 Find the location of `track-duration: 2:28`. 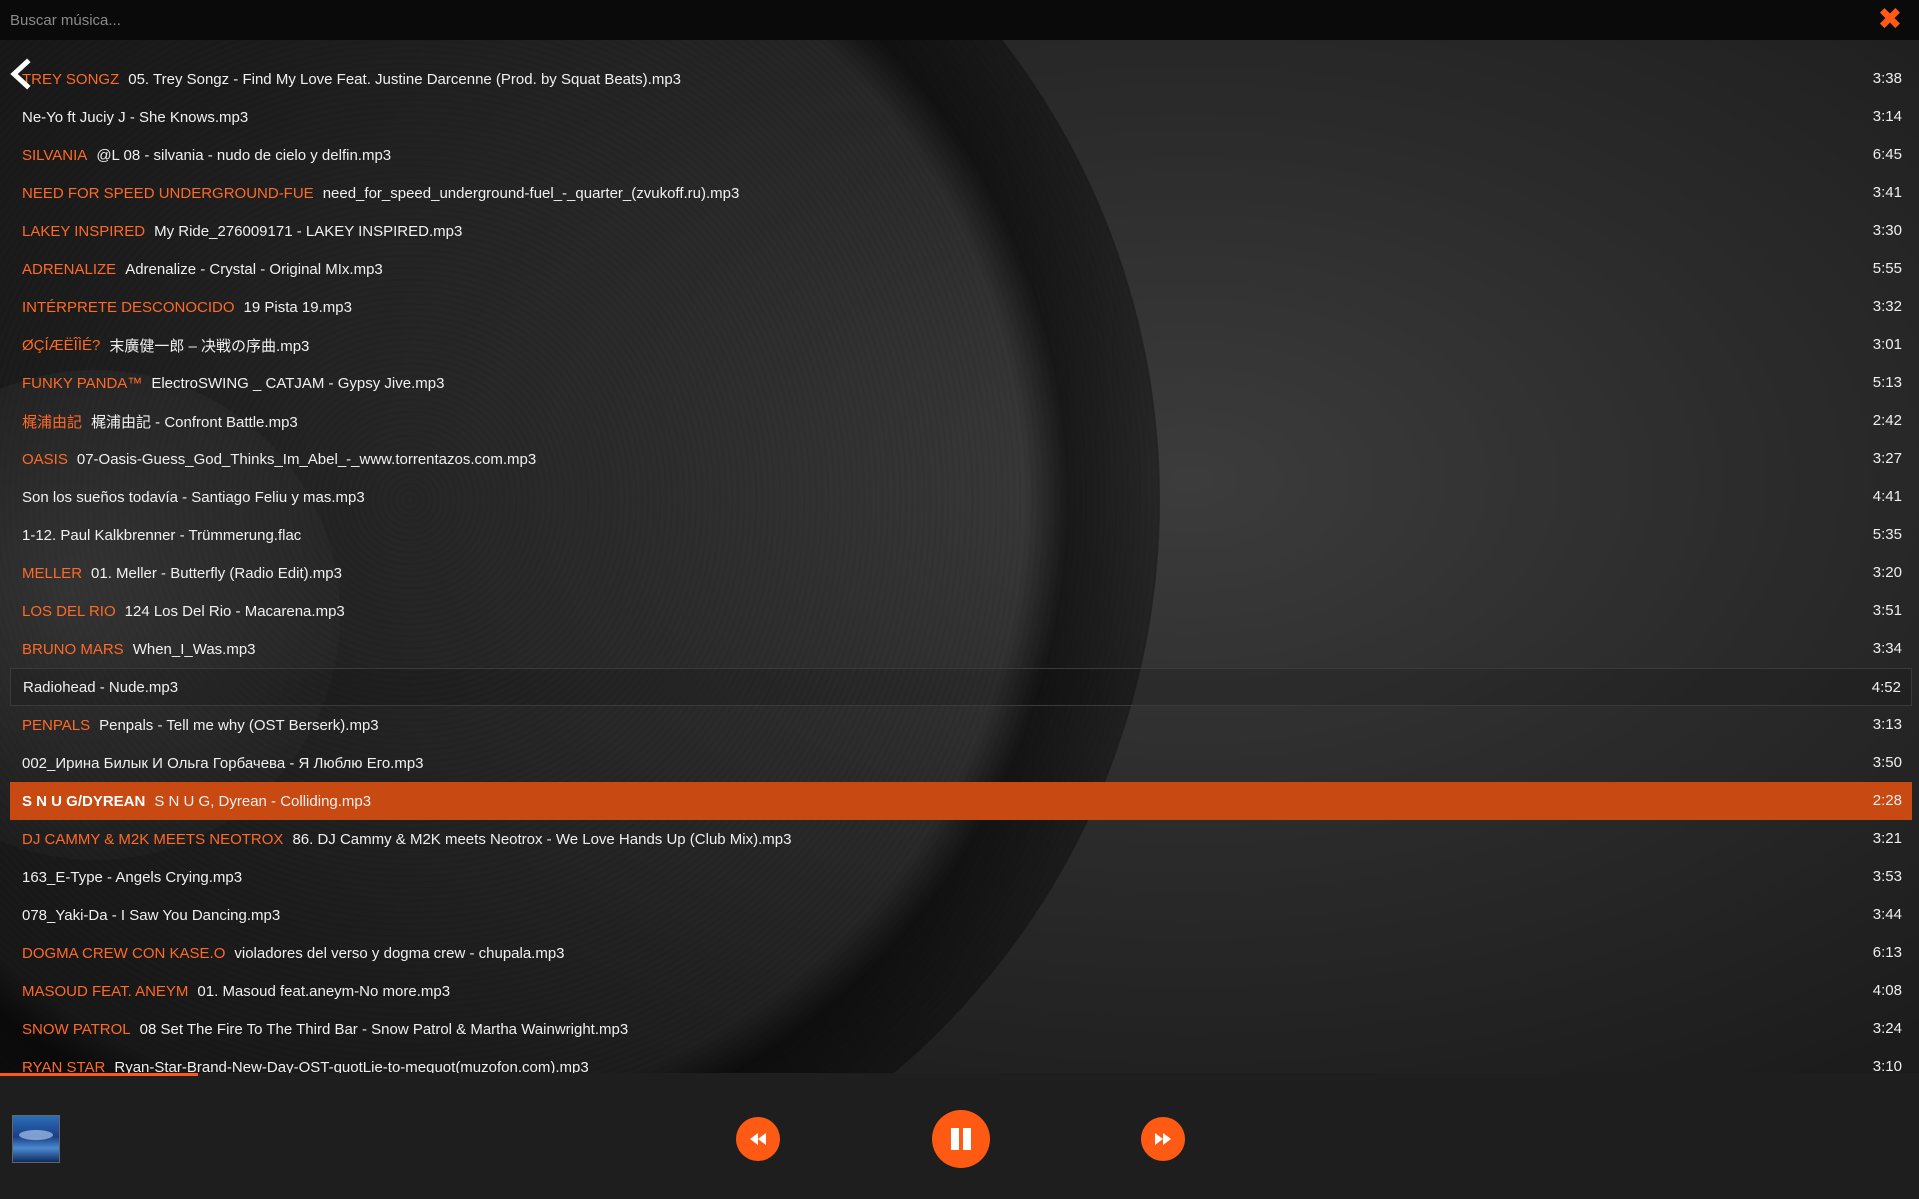

track-duration: 2:28 is located at coordinates (1887, 800).